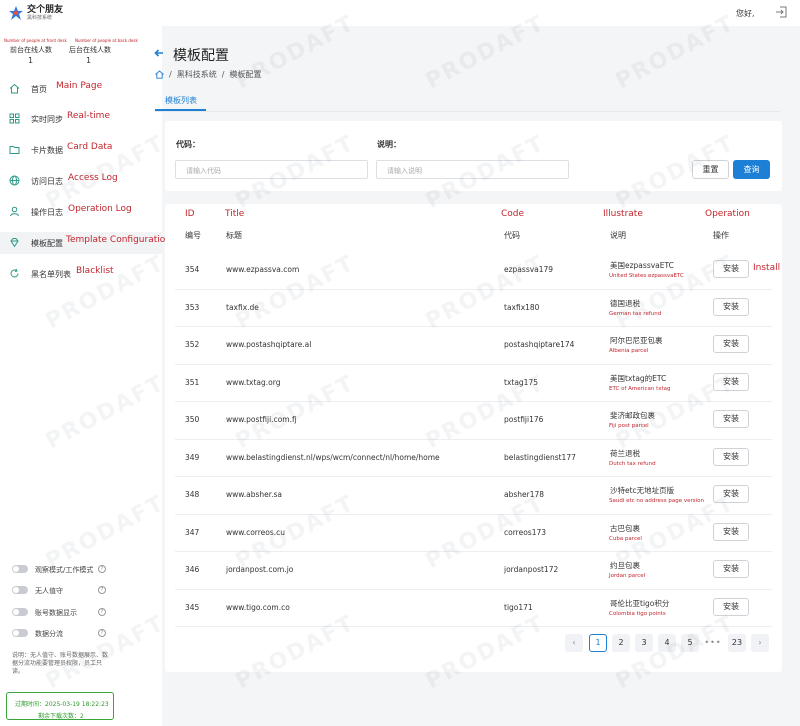 The width and height of the screenshot is (800, 726). I want to click on header-translation: Operation, so click(727, 214).